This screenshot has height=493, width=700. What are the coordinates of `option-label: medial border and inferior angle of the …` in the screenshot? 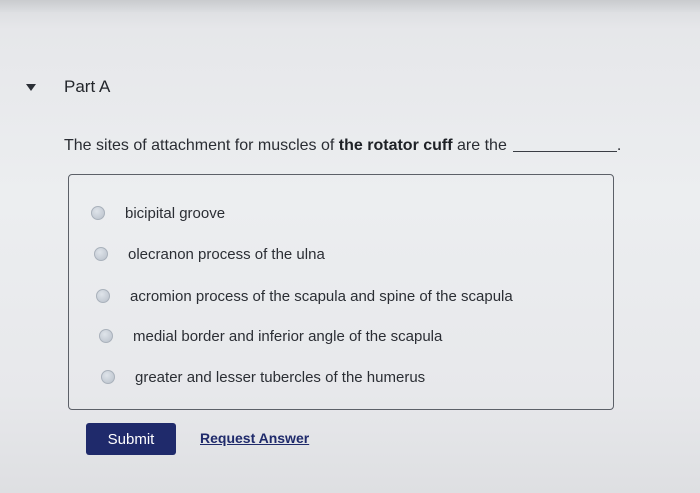 It's located at (288, 336).